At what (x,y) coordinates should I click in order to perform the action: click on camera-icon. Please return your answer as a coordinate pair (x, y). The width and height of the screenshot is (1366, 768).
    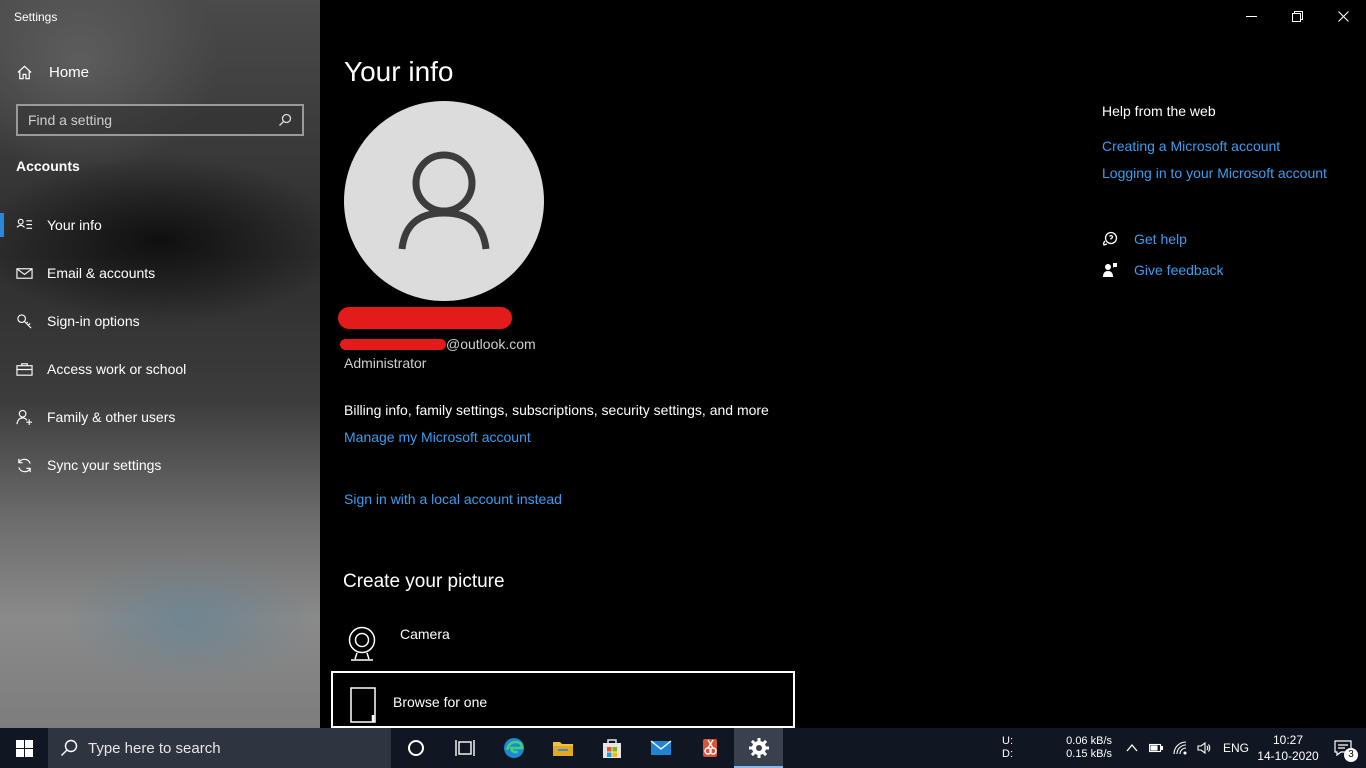
    Looking at the image, I should click on (362, 643).